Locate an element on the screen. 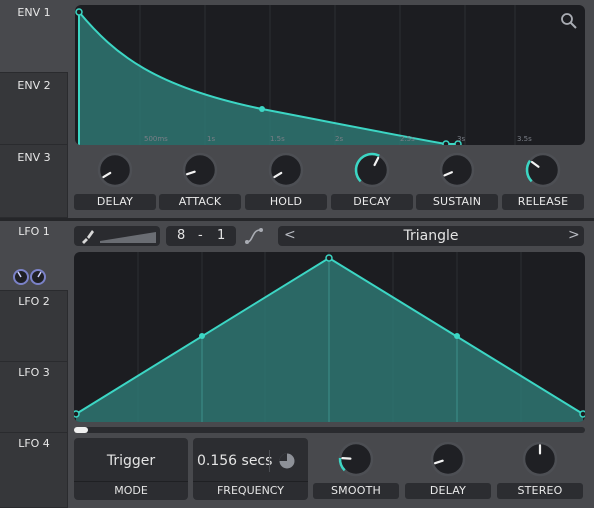  shape-name: Triangle is located at coordinates (431, 236).